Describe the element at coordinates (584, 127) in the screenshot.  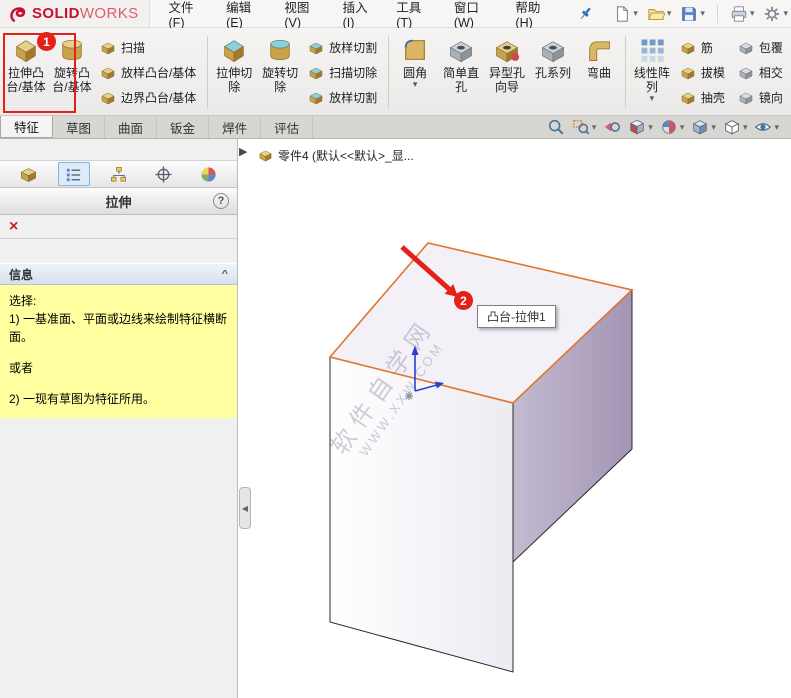
I see `zoom-to-area-button: ▾` at that location.